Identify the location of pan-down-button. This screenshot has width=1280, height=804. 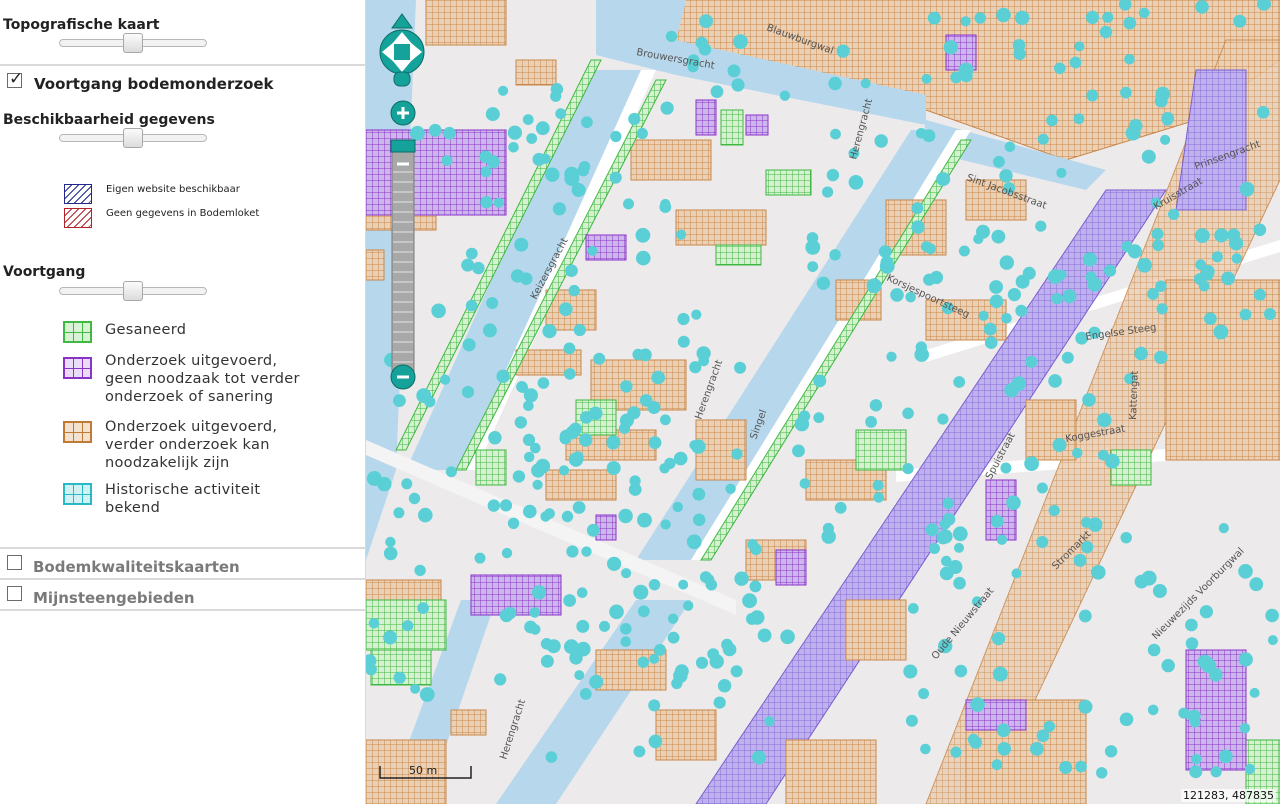
(402, 79).